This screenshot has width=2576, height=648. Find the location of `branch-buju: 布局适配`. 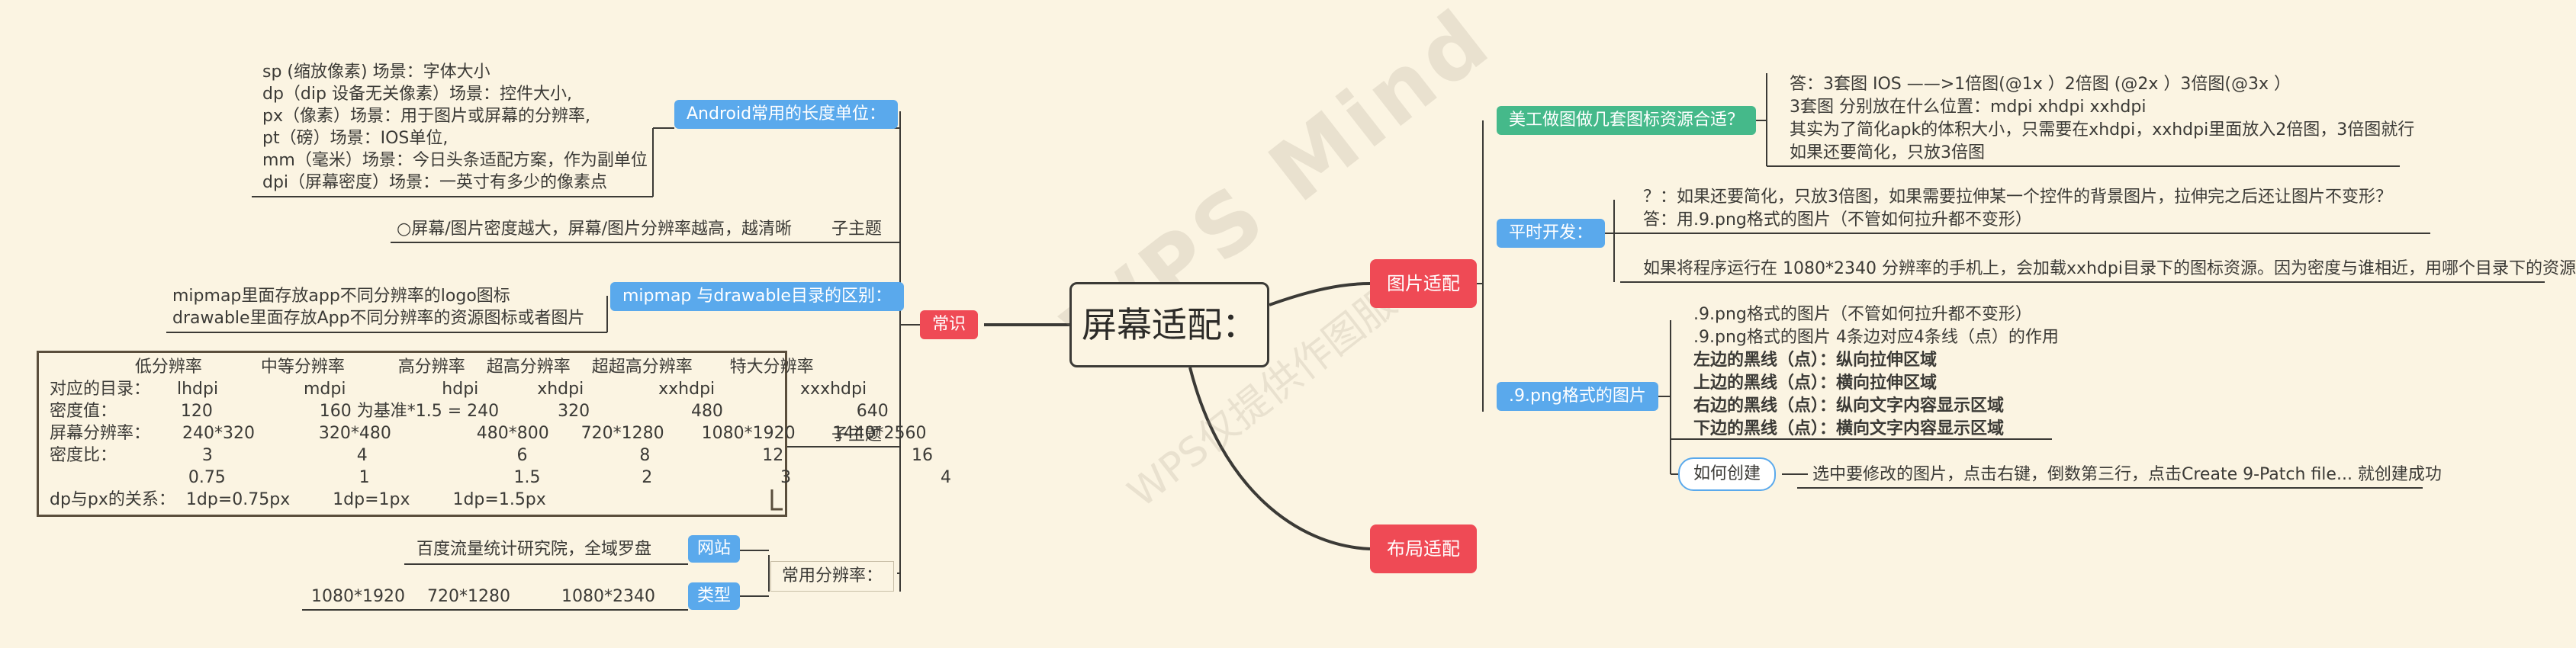

branch-buju: 布局适配 is located at coordinates (1423, 548).